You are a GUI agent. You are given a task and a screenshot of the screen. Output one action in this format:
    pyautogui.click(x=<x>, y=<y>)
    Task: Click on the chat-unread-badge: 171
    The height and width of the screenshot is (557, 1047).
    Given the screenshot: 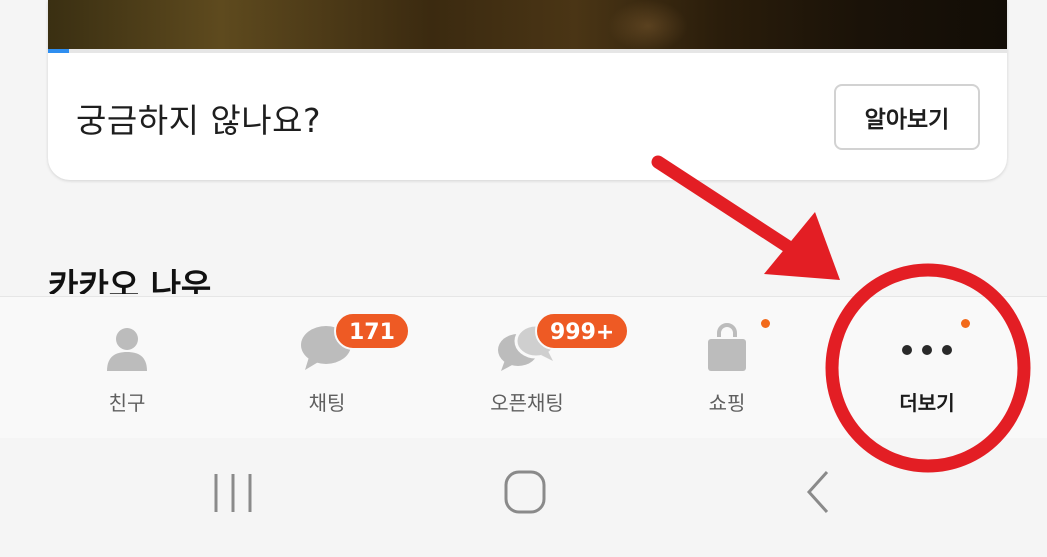 What is the action you would take?
    pyautogui.click(x=372, y=331)
    